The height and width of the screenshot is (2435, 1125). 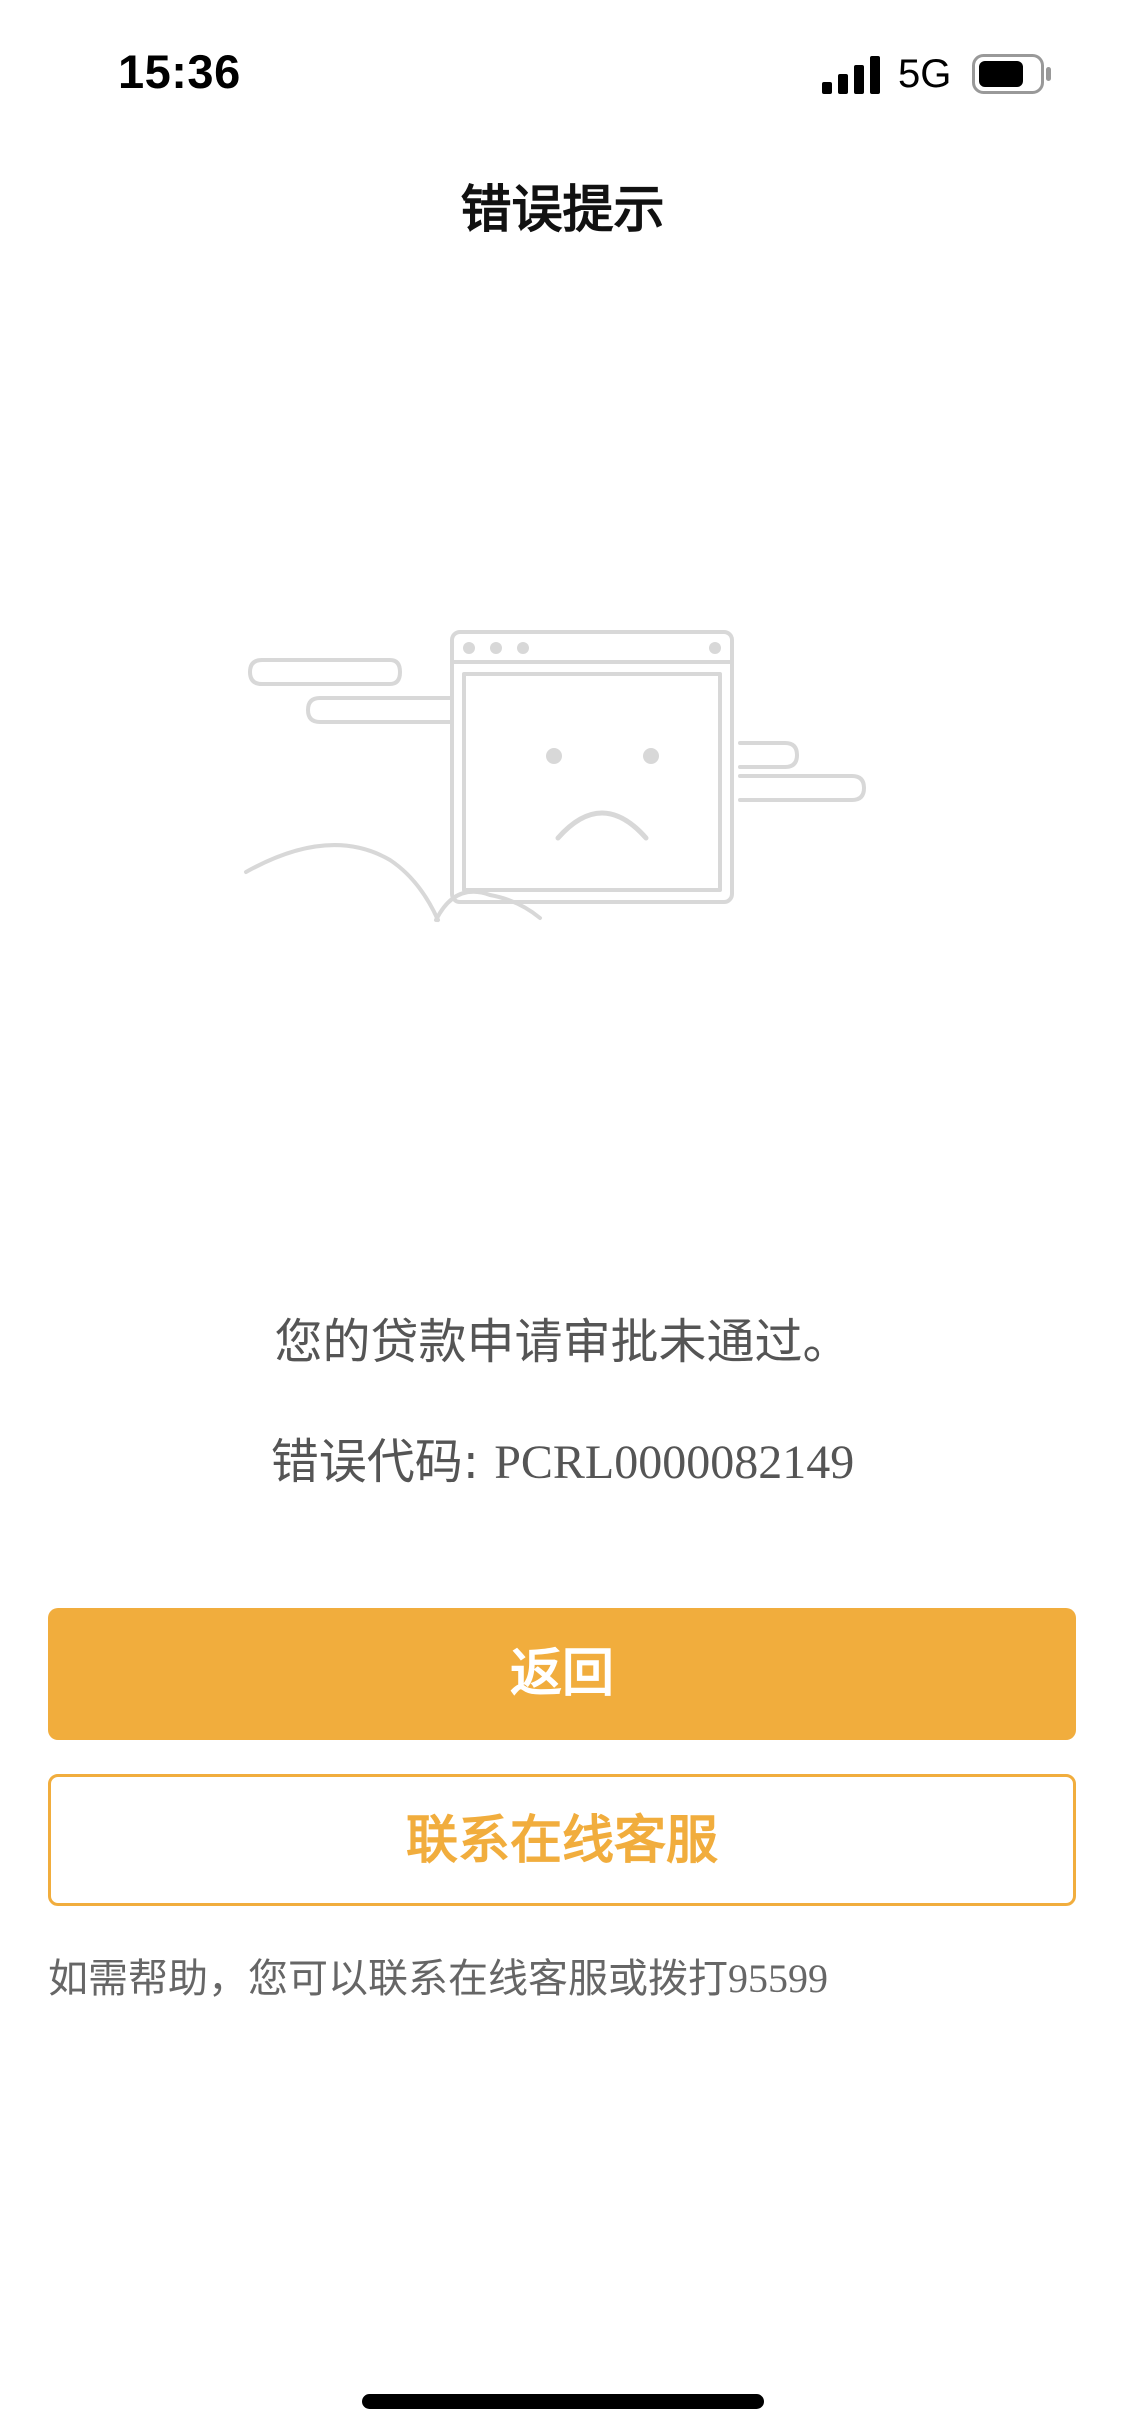 What do you see at coordinates (562, 1674) in the screenshot?
I see `back-button: 返回` at bounding box center [562, 1674].